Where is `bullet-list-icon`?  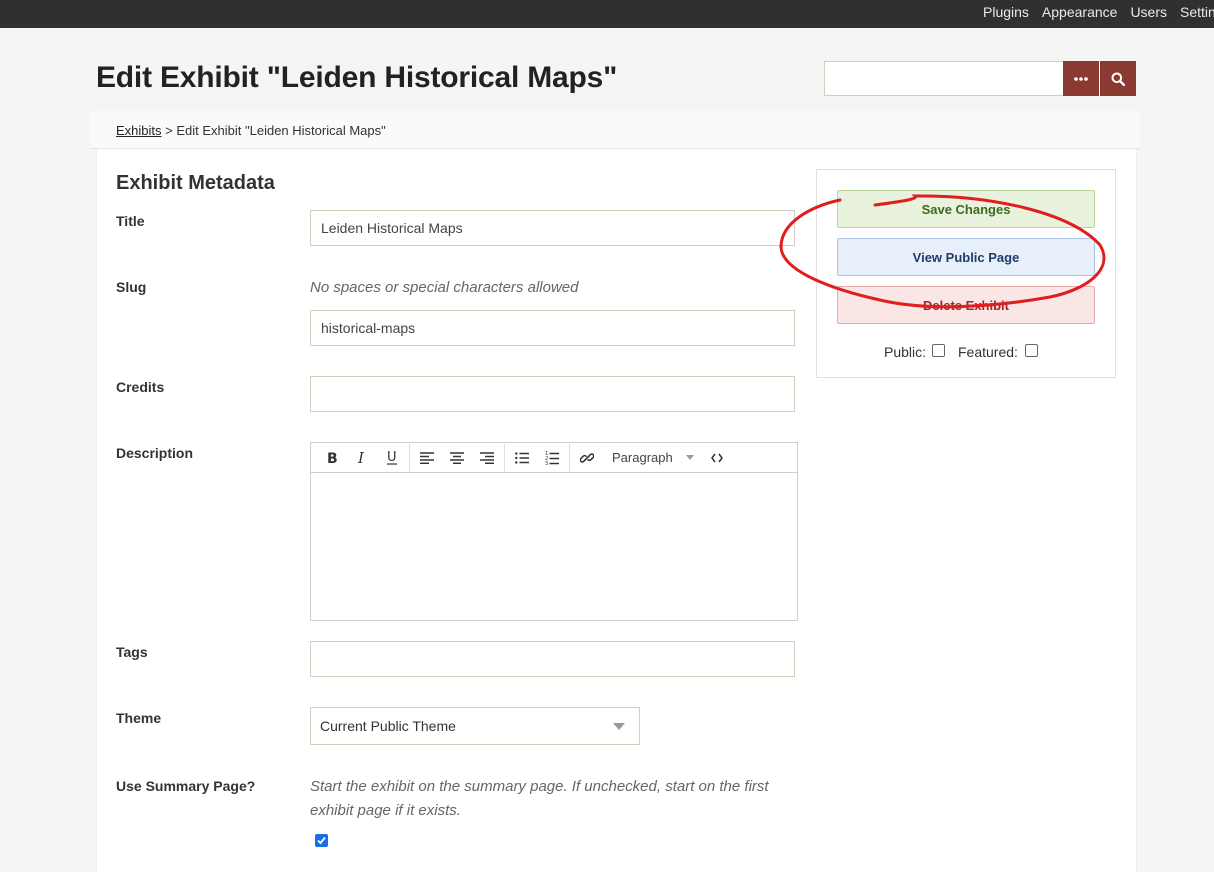
bullet-list-icon is located at coordinates (522, 457).